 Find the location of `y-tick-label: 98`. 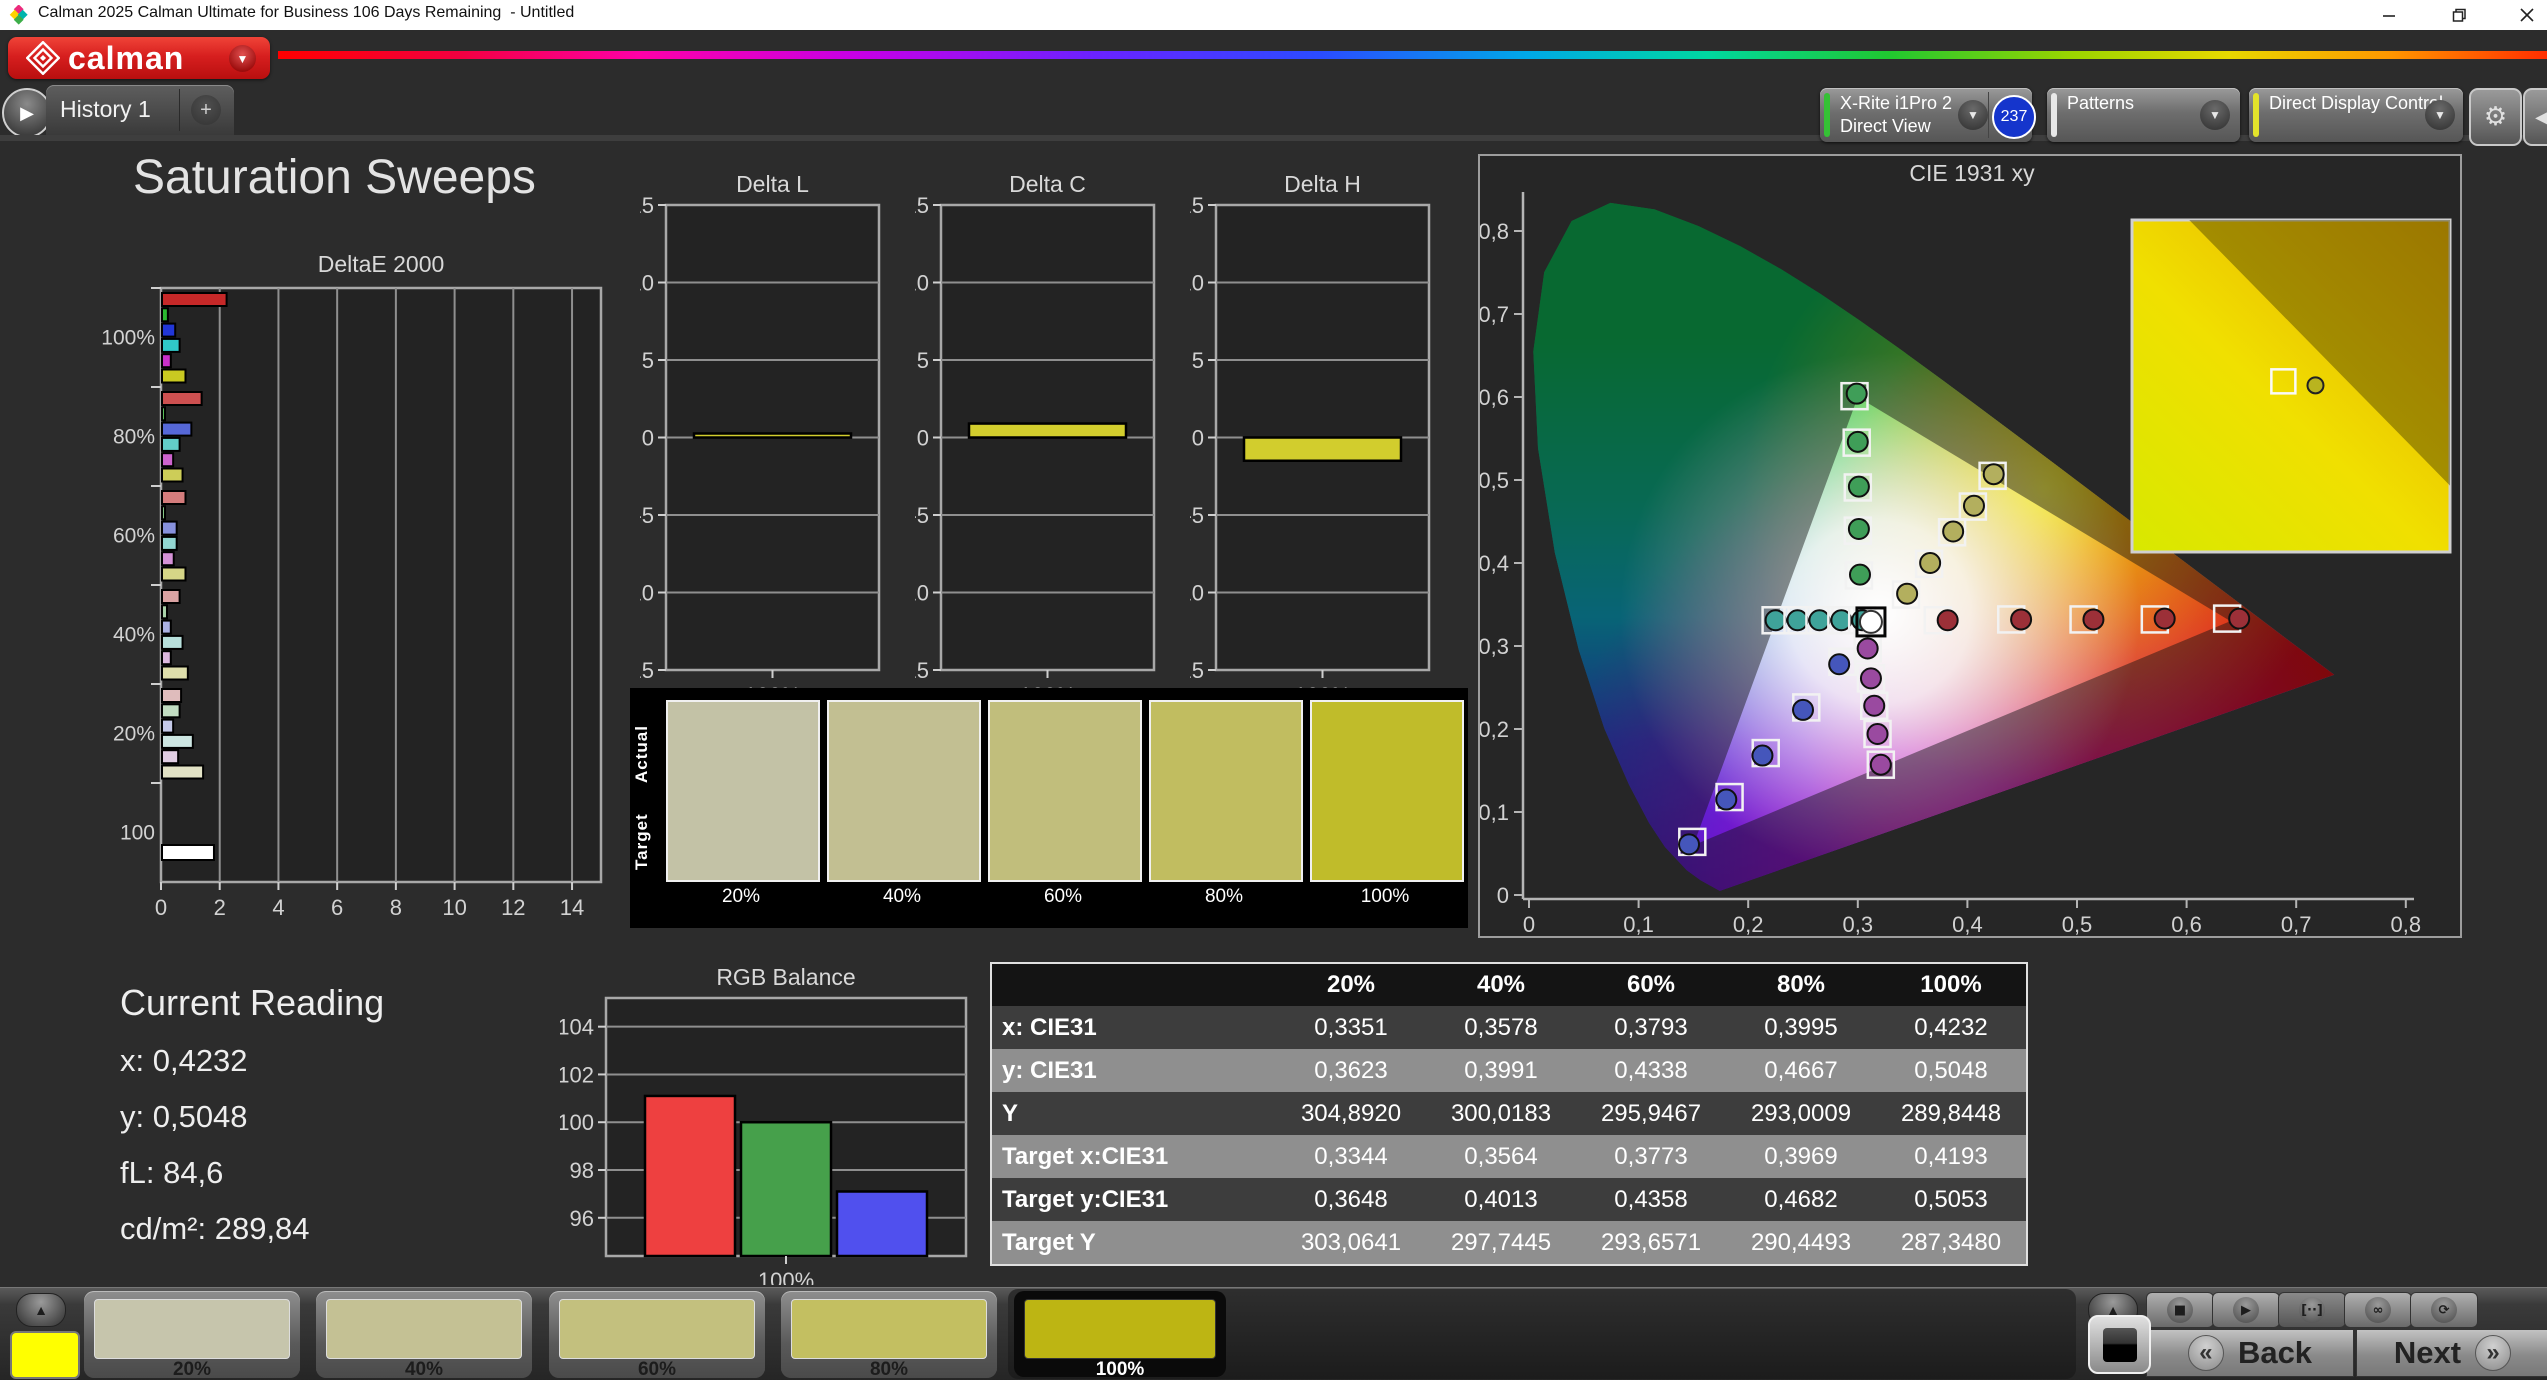

y-tick-label: 98 is located at coordinates (582, 1170).